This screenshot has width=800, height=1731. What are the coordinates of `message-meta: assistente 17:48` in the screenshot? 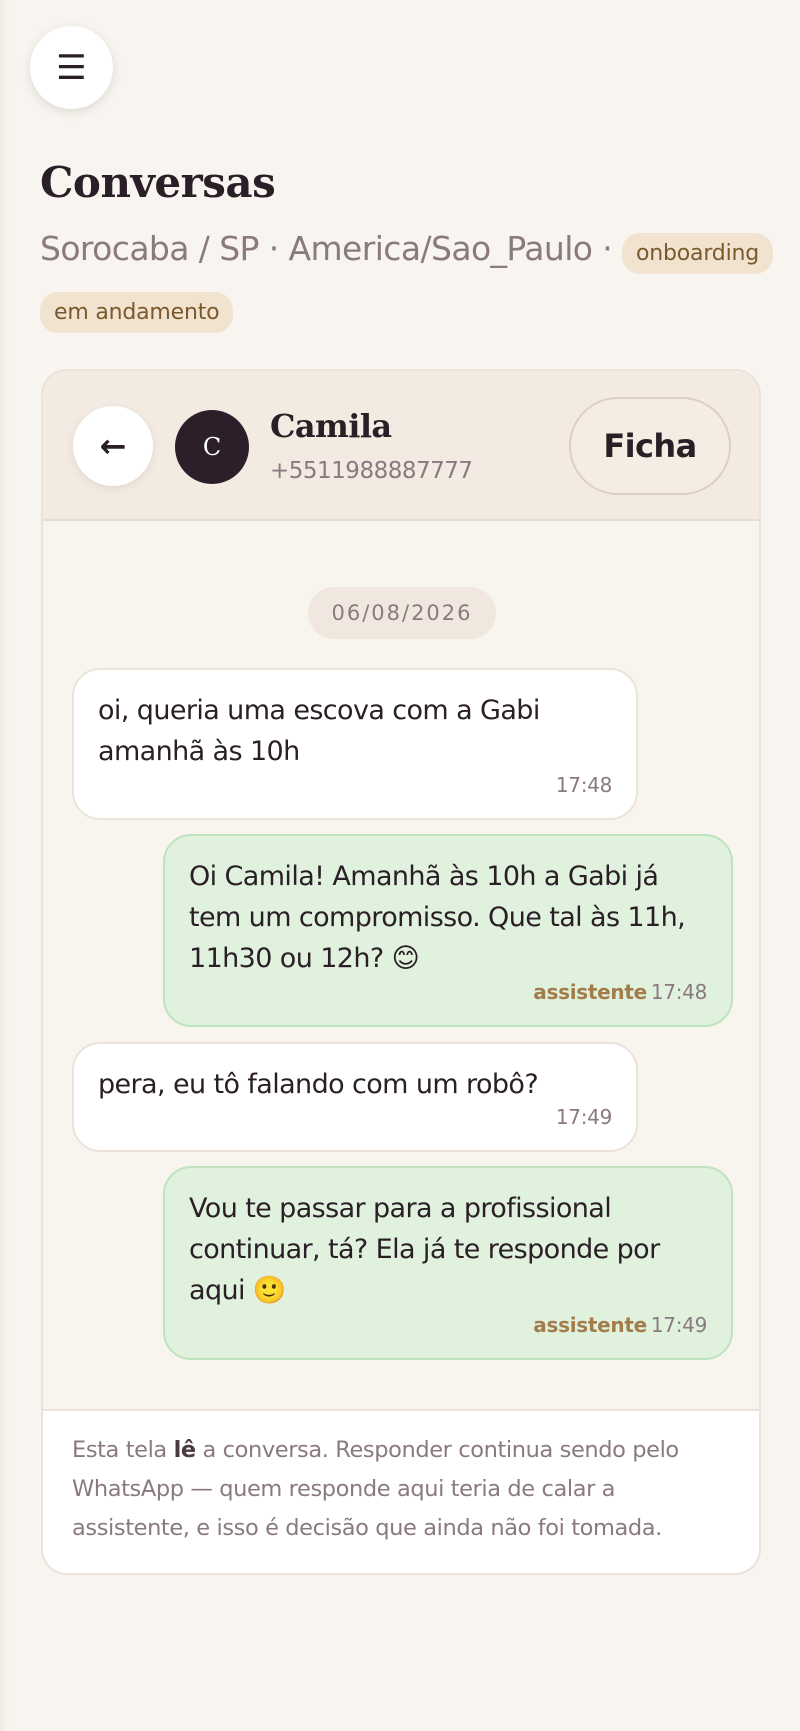 It's located at (620, 992).